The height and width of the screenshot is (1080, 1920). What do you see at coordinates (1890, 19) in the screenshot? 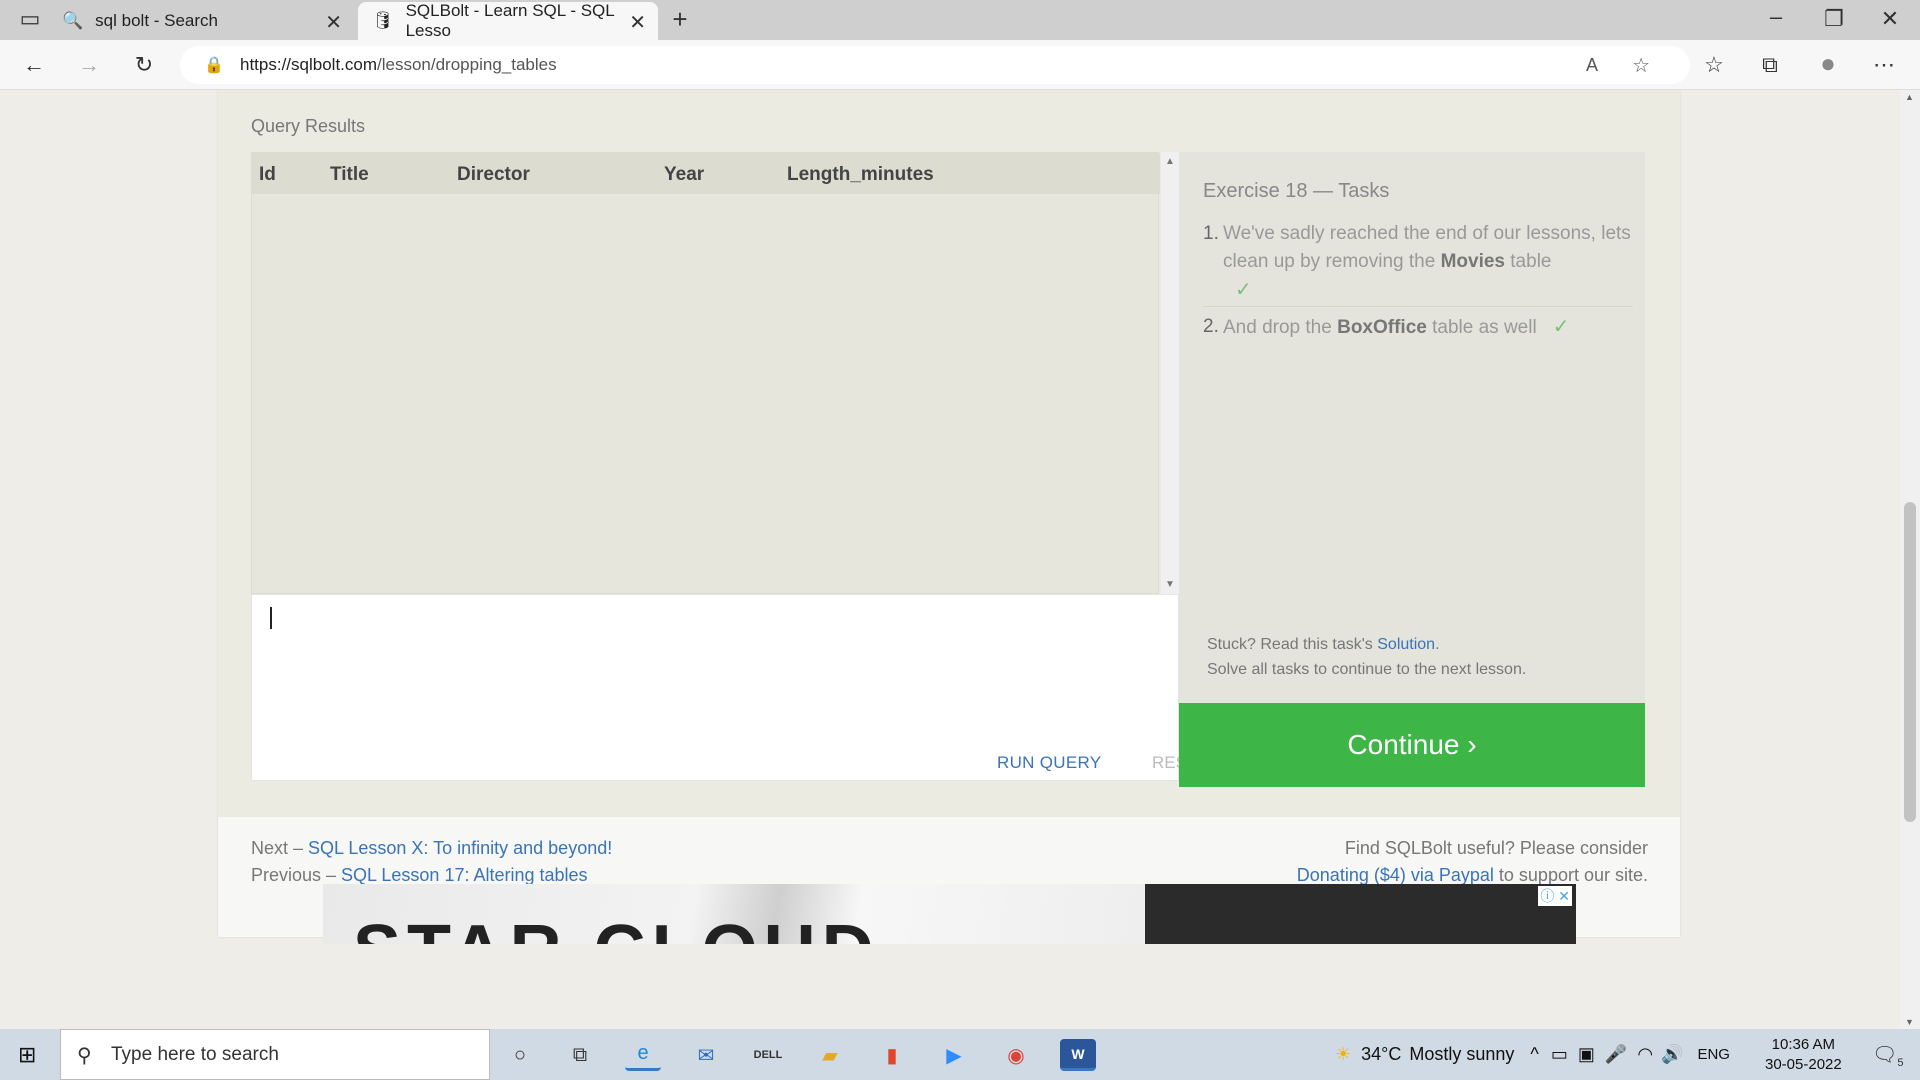
I see `window-close-icon: ✕` at bounding box center [1890, 19].